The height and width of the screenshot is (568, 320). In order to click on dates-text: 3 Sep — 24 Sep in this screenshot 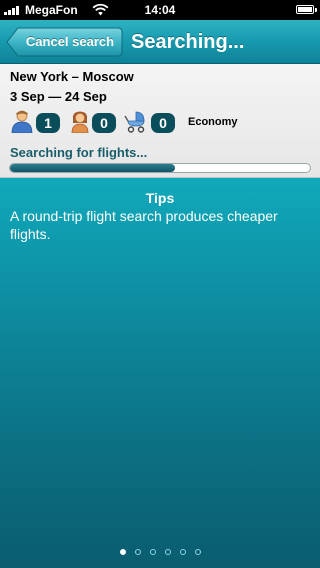, I will do `click(58, 96)`.